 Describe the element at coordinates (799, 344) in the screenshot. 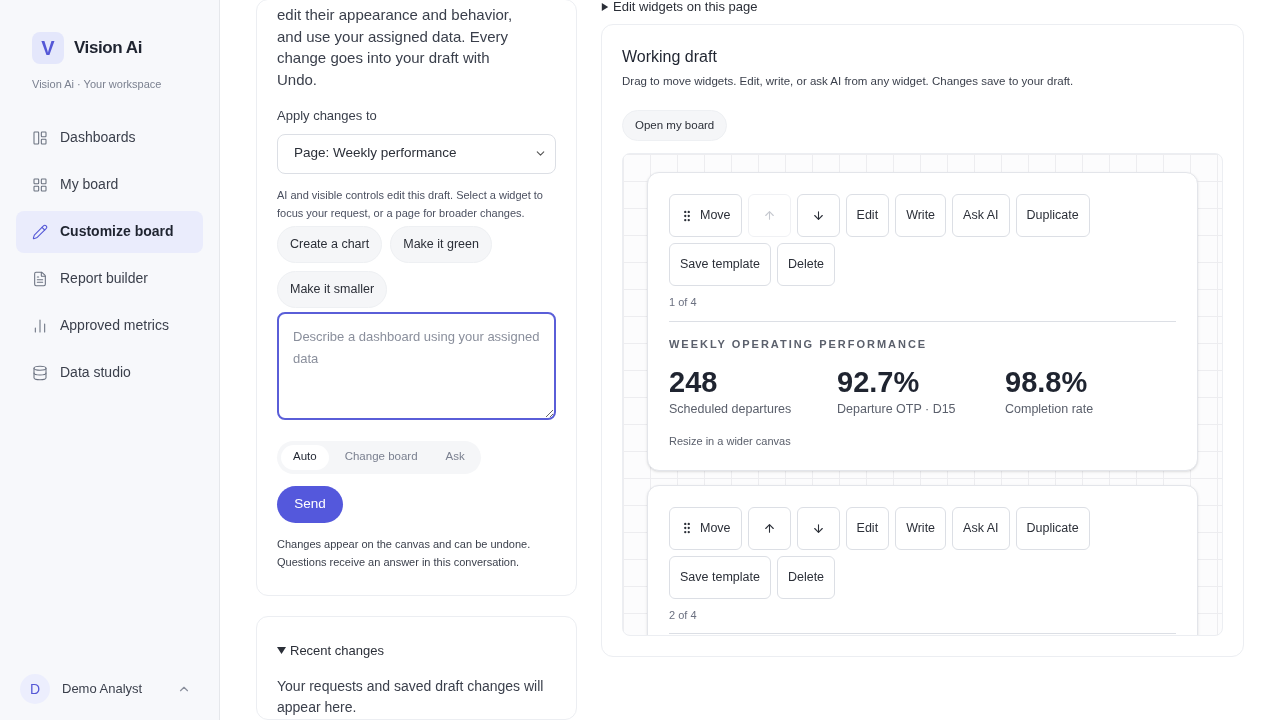

I see `widget-title: WEEKLY OPERATING PERFORMANCE` at that location.